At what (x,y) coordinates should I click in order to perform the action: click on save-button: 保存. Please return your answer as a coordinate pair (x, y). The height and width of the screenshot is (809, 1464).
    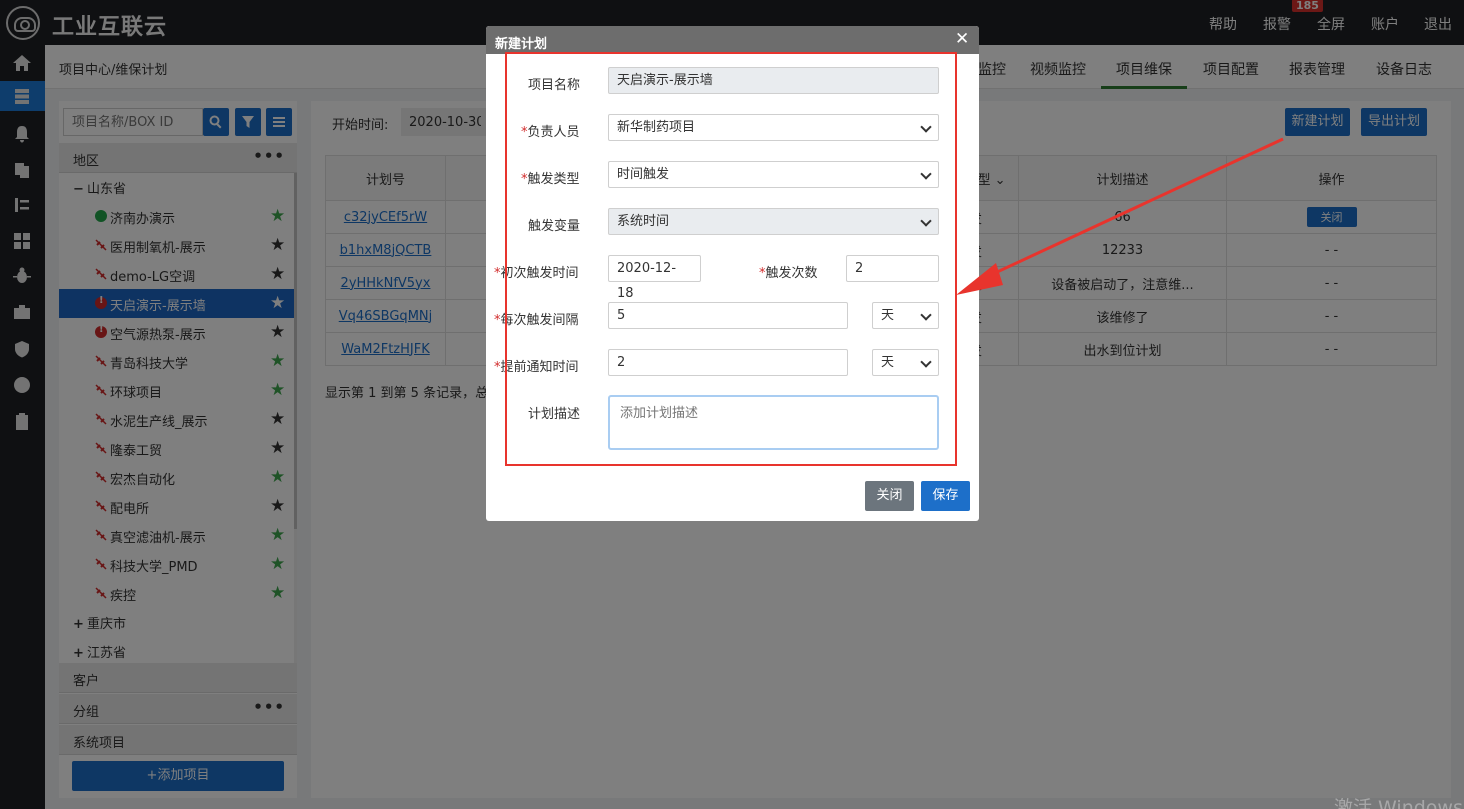
    Looking at the image, I should click on (945, 496).